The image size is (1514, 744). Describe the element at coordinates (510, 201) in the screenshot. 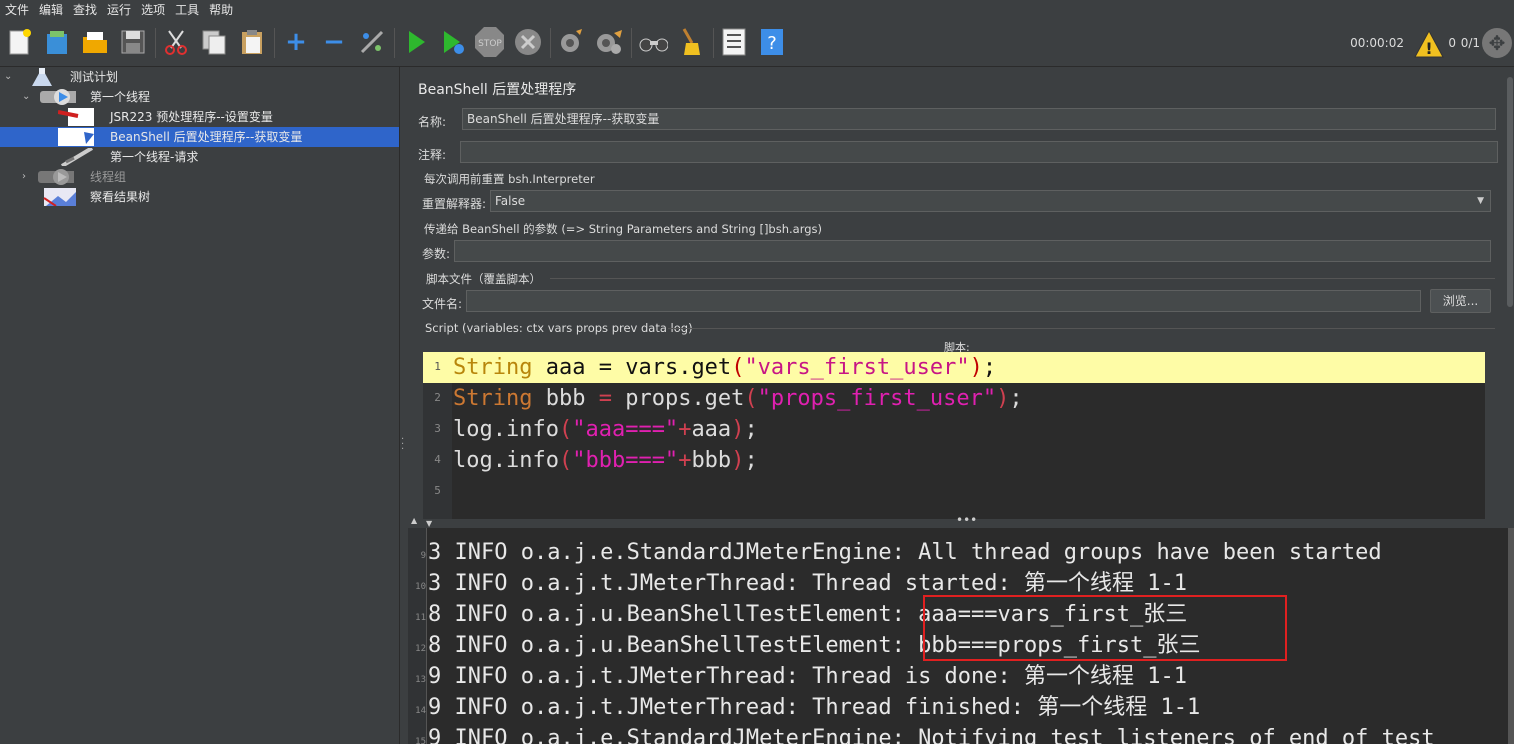

I see `reset-interpreter-value: False` at that location.